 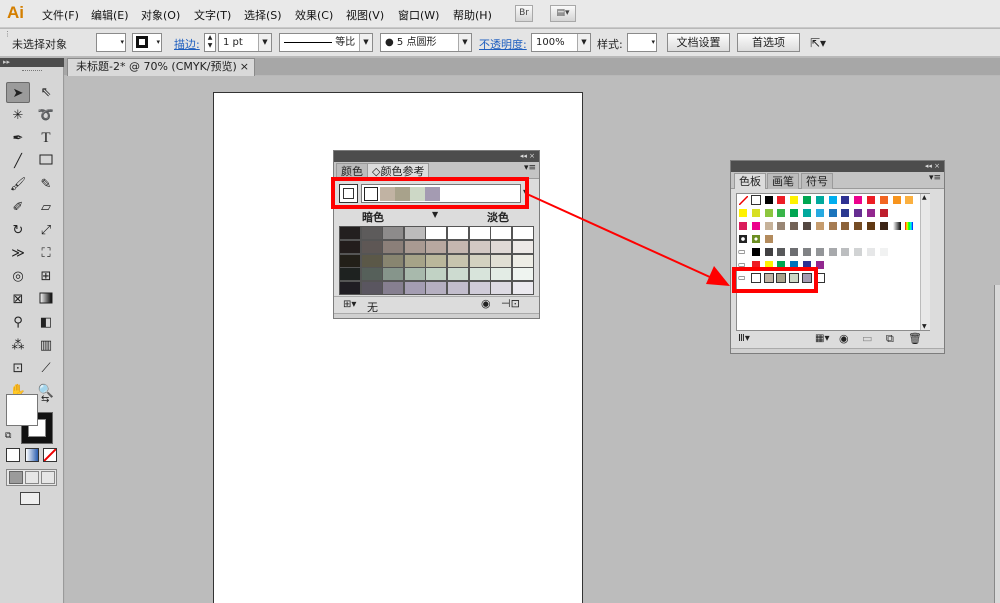 What do you see at coordinates (628, 239) in the screenshot?
I see `annotation-arrow` at bounding box center [628, 239].